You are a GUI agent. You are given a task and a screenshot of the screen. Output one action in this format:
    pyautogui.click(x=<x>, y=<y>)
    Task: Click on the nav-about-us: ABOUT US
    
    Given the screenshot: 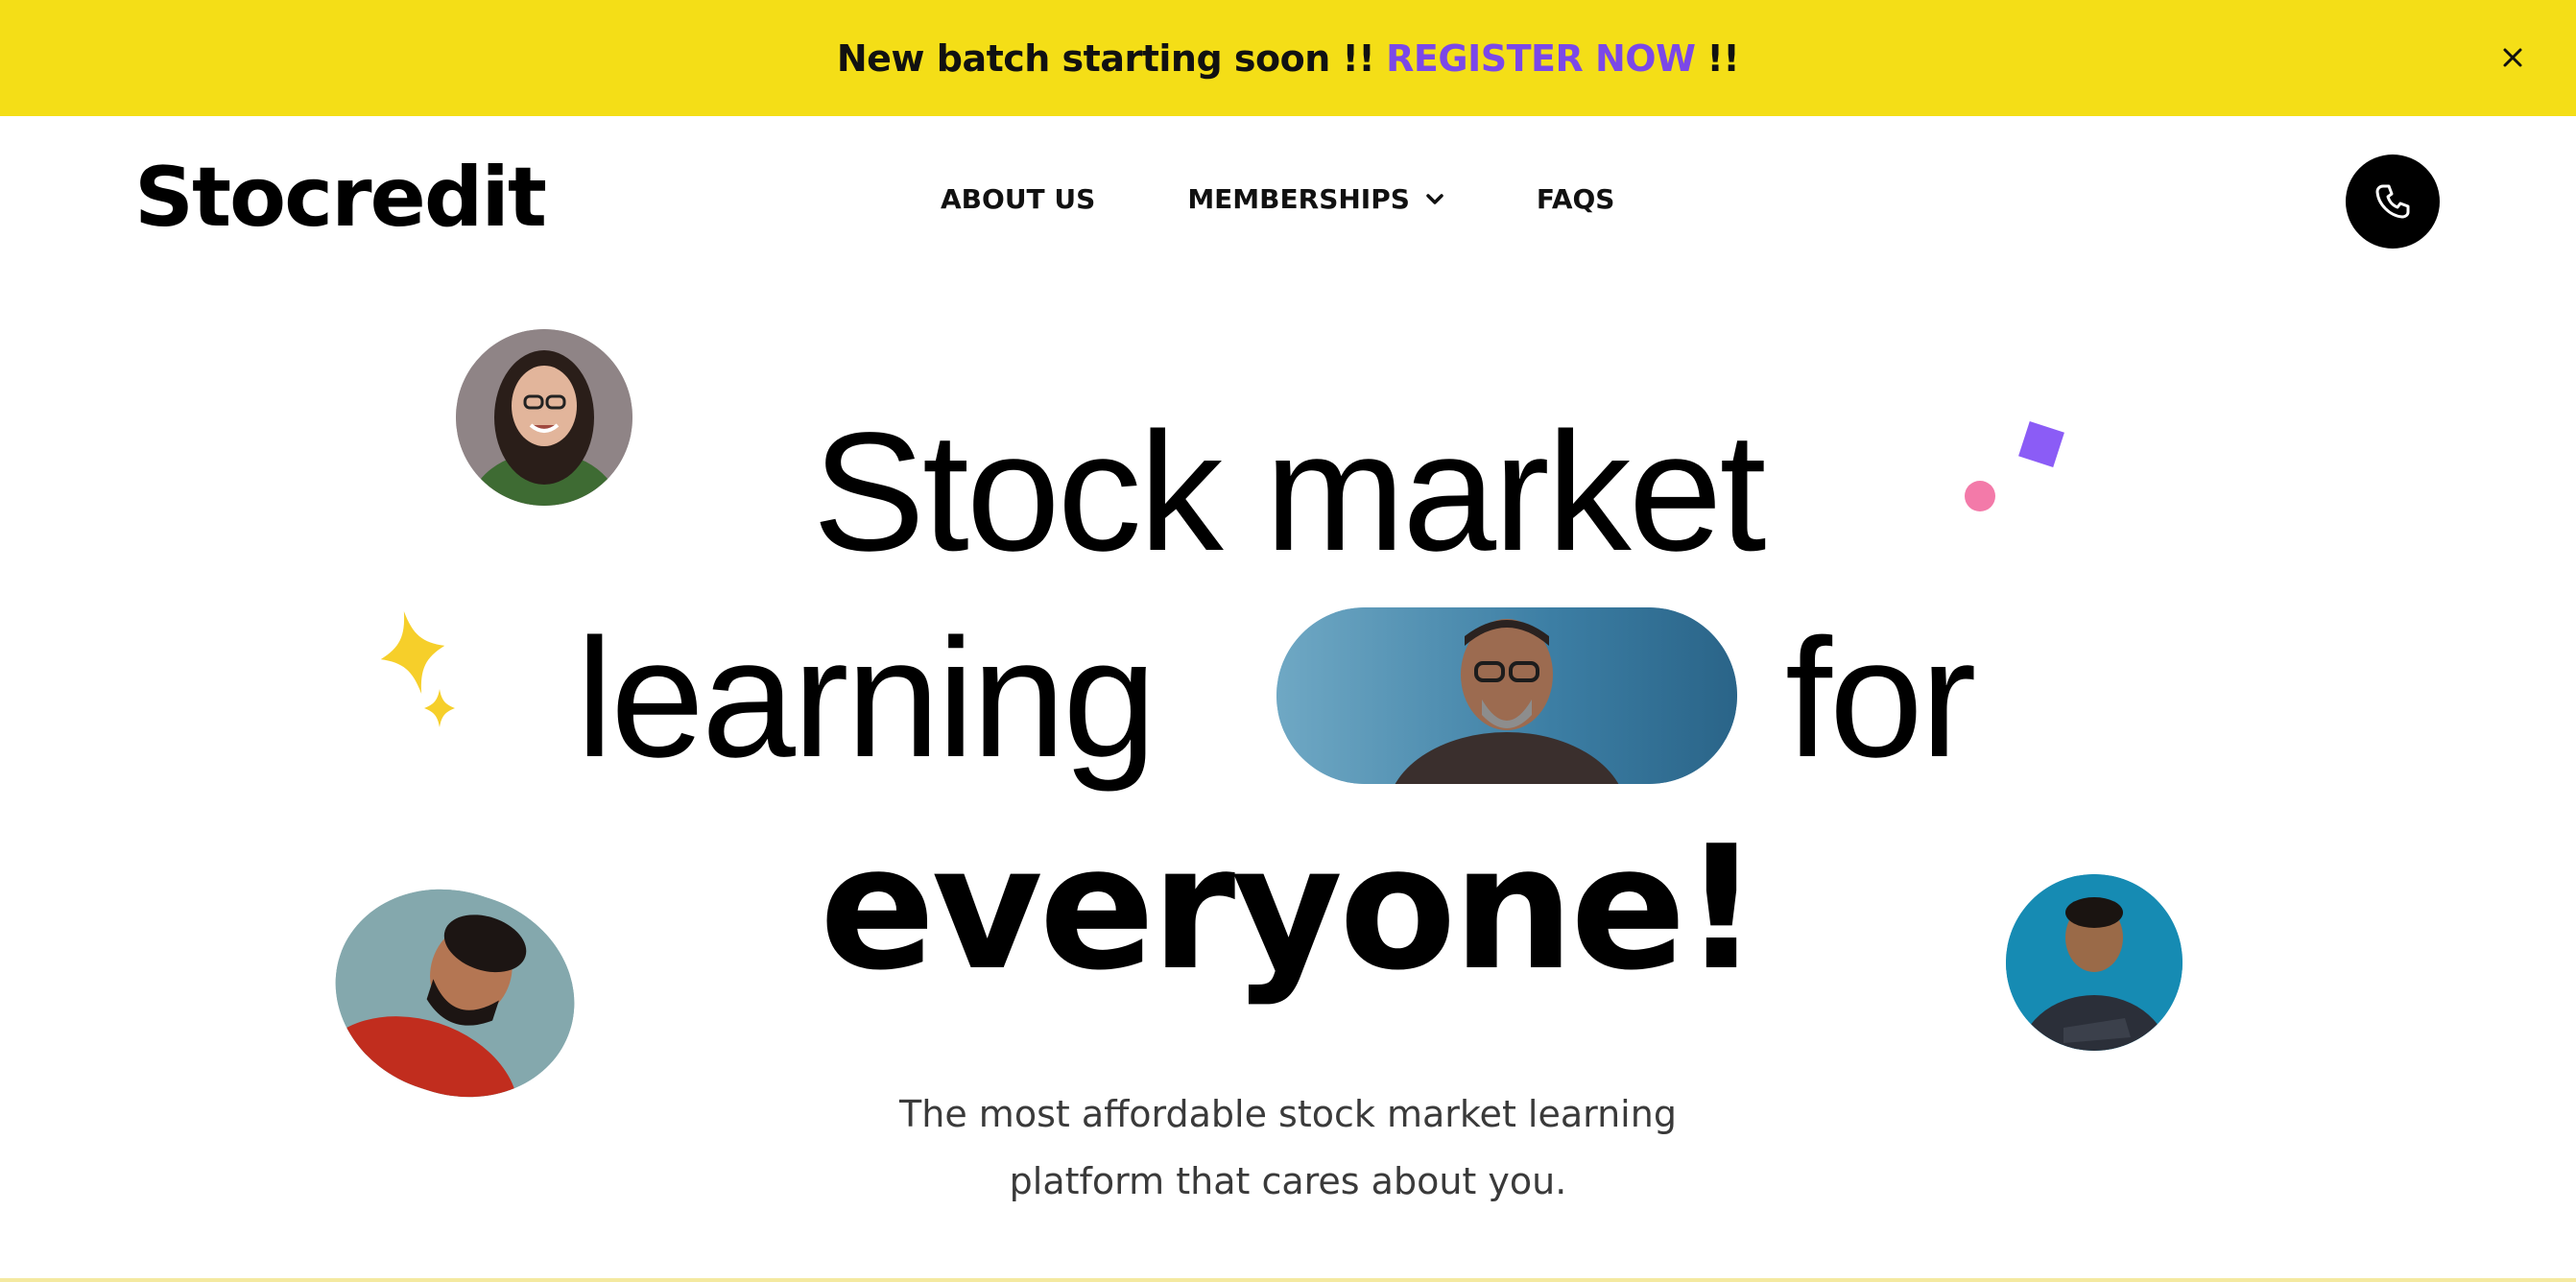 What is the action you would take?
    pyautogui.click(x=1018, y=199)
    